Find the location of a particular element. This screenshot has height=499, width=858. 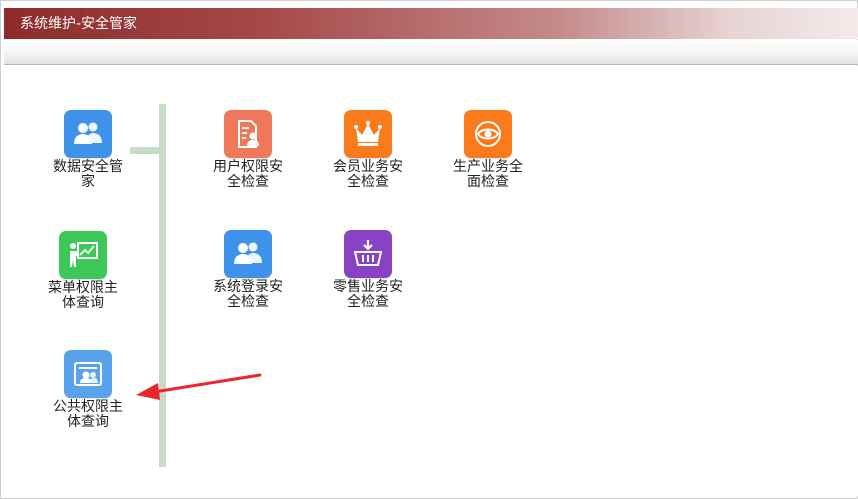

arrow-annotation-icon is located at coordinates (199, 386).